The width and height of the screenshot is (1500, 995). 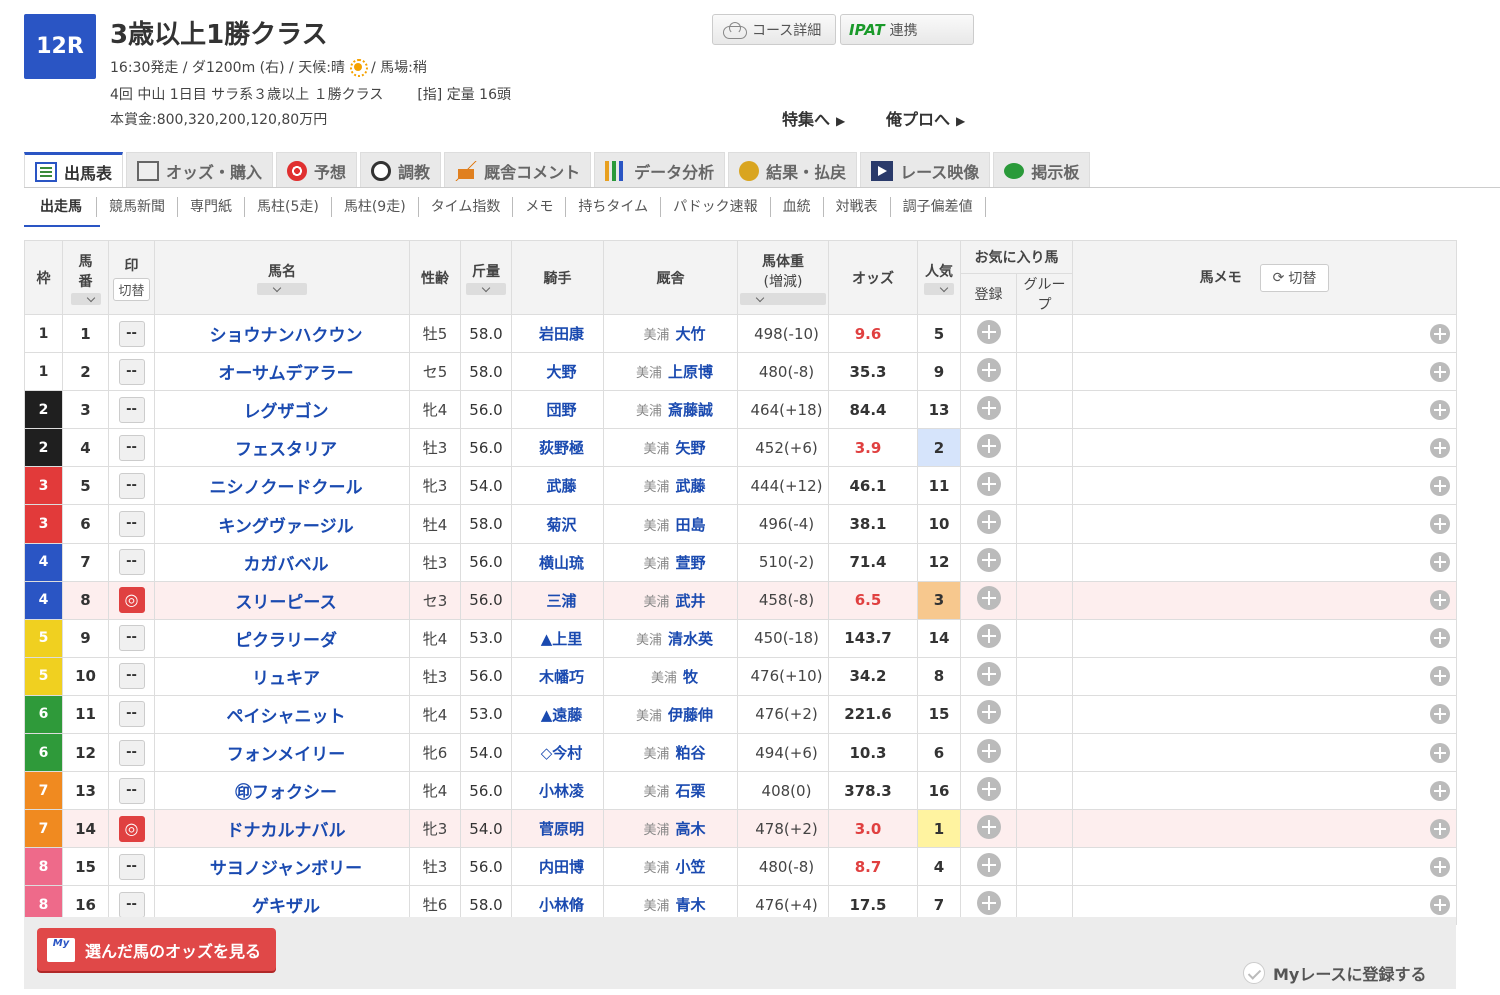 I want to click on jockey-link: 武藤, so click(x=557, y=486).